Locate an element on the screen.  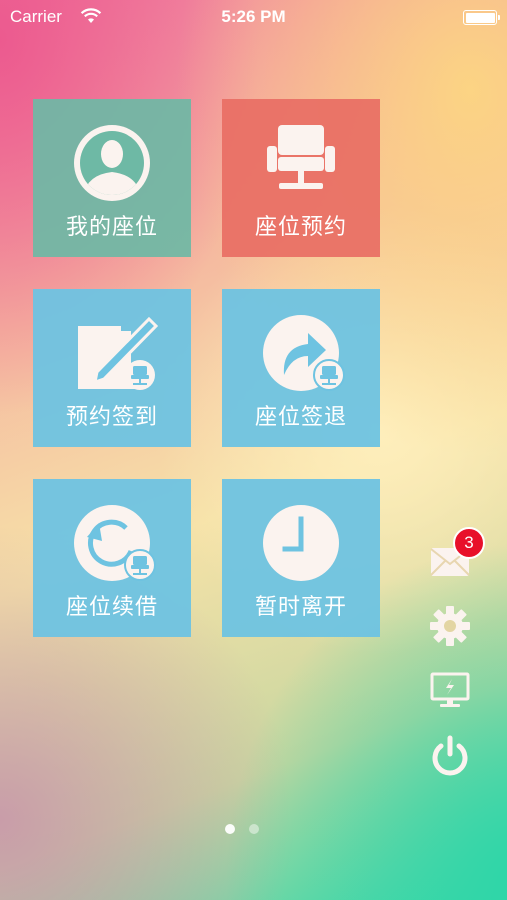
reservation-sign-in-tile: 预约签到 is located at coordinates (112, 368).